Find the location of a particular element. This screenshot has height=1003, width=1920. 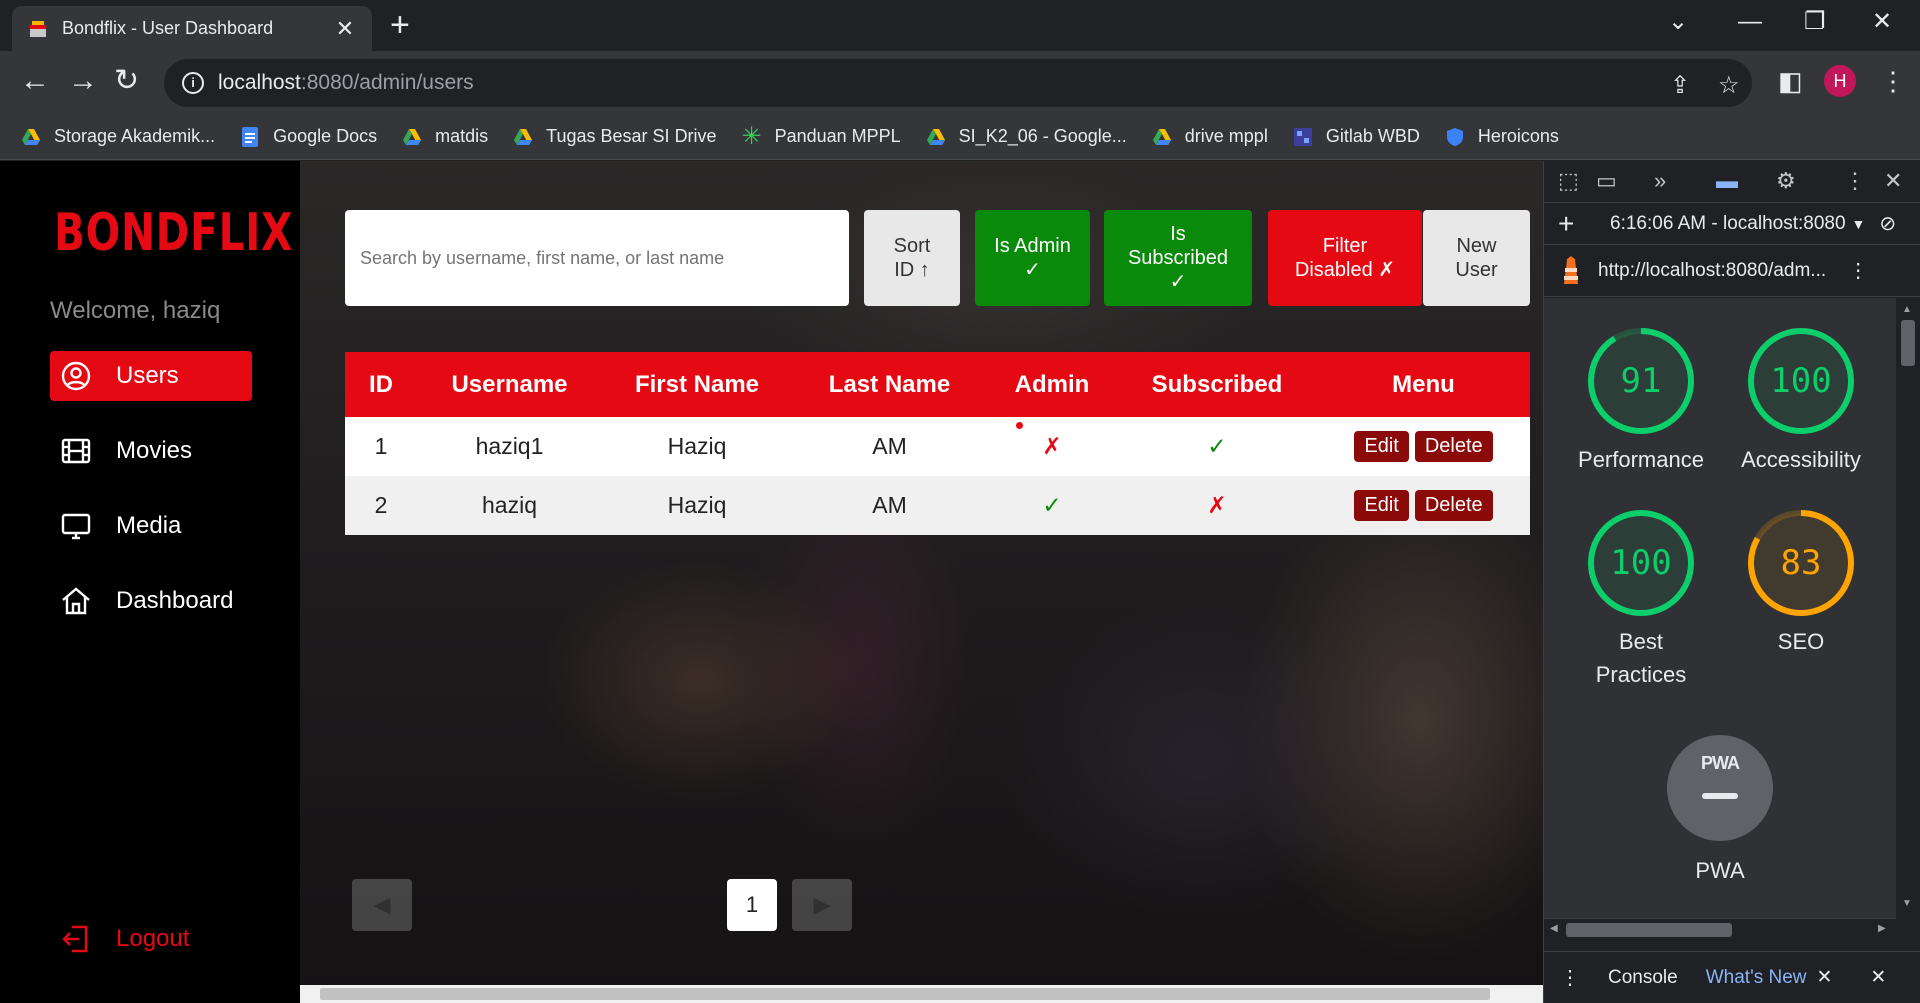

tab-close-icon: ✕ is located at coordinates (345, 29).